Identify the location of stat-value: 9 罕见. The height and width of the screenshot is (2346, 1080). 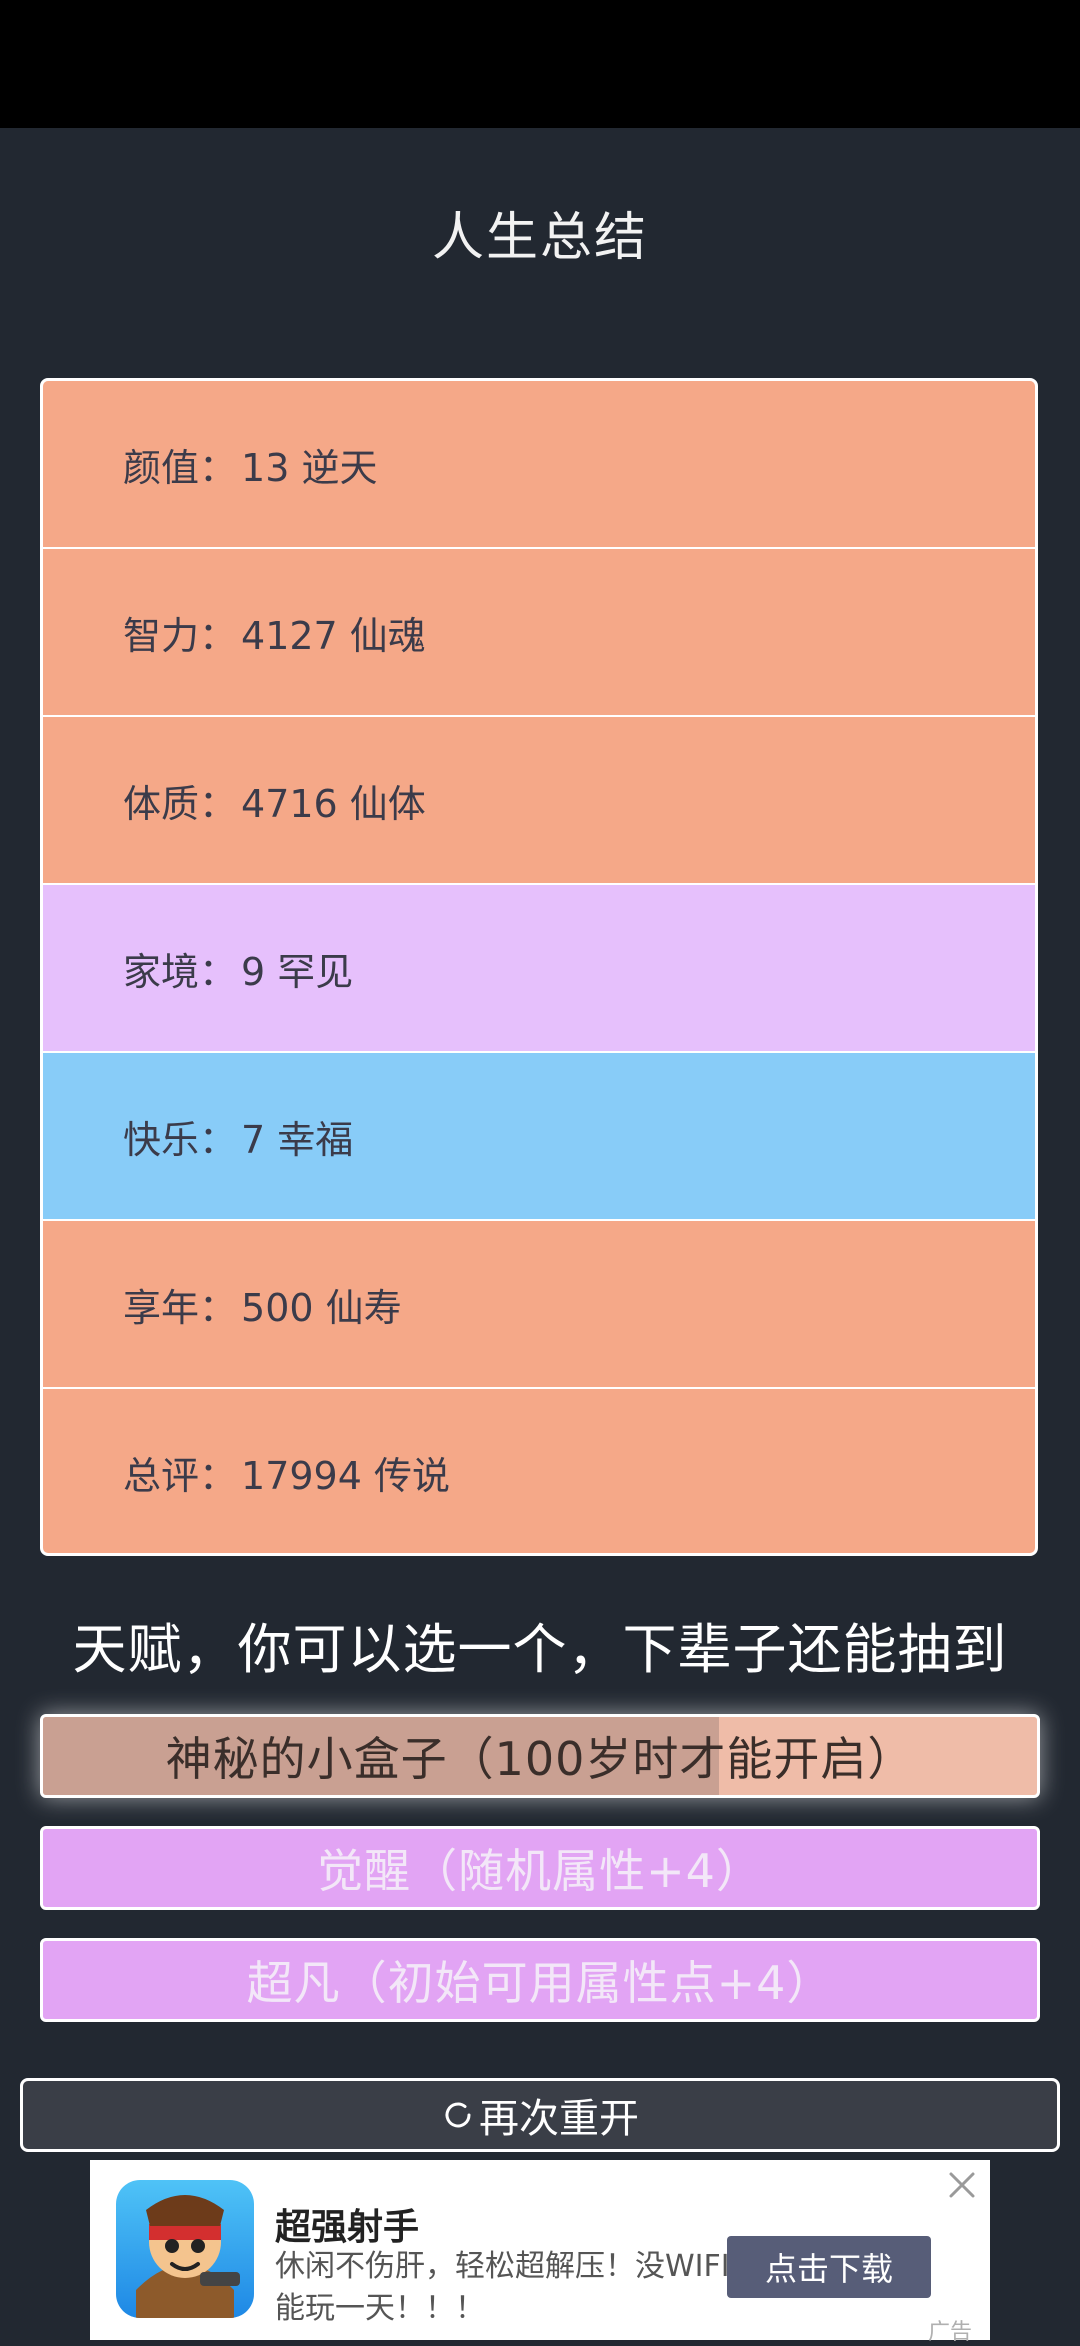
(297, 971).